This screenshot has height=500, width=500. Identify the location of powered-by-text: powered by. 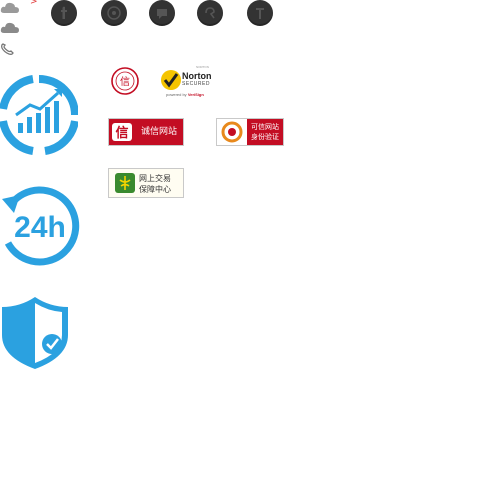
(176, 94).